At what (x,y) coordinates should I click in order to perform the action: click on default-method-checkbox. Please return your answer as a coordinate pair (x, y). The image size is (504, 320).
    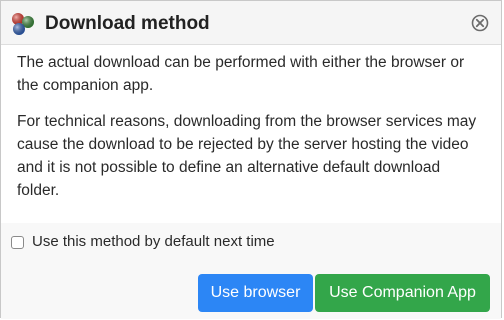
    Looking at the image, I should click on (17, 242).